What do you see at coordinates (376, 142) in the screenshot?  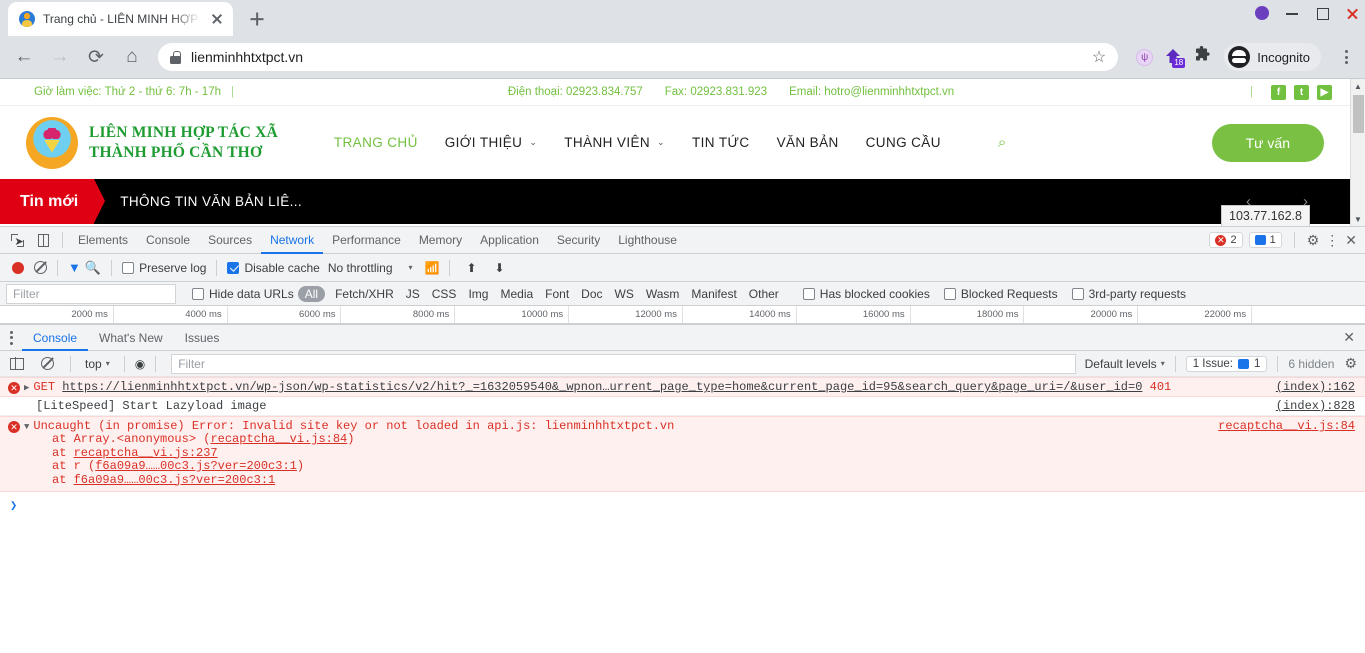 I see `nav-item-trang-chu: TRANG CHỦ` at bounding box center [376, 142].